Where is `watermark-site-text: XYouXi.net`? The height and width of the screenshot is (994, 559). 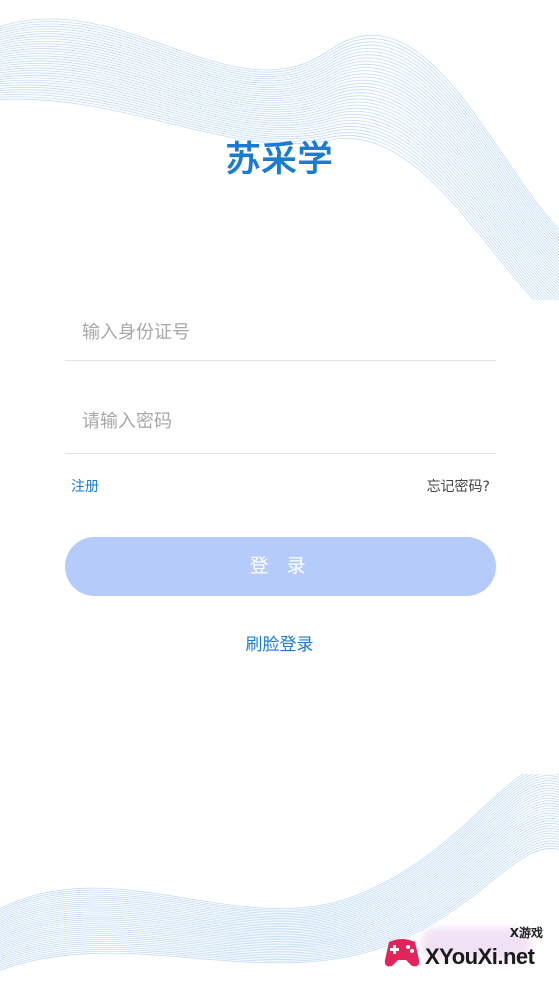 watermark-site-text: XYouXi.net is located at coordinates (480, 956).